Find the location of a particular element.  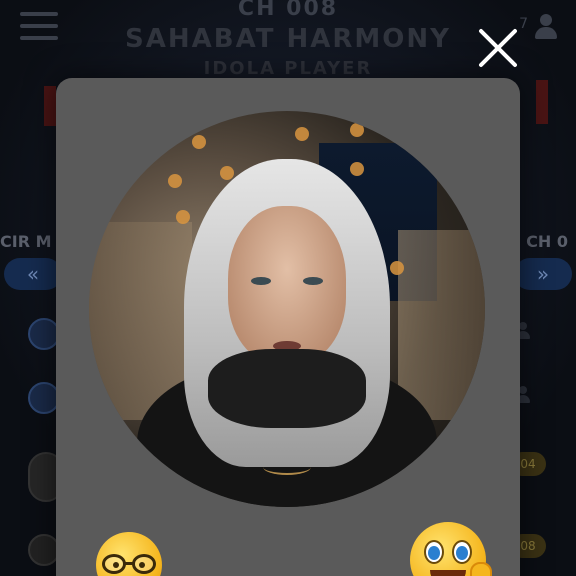

glasses-bridge is located at coordinates (129, 563).